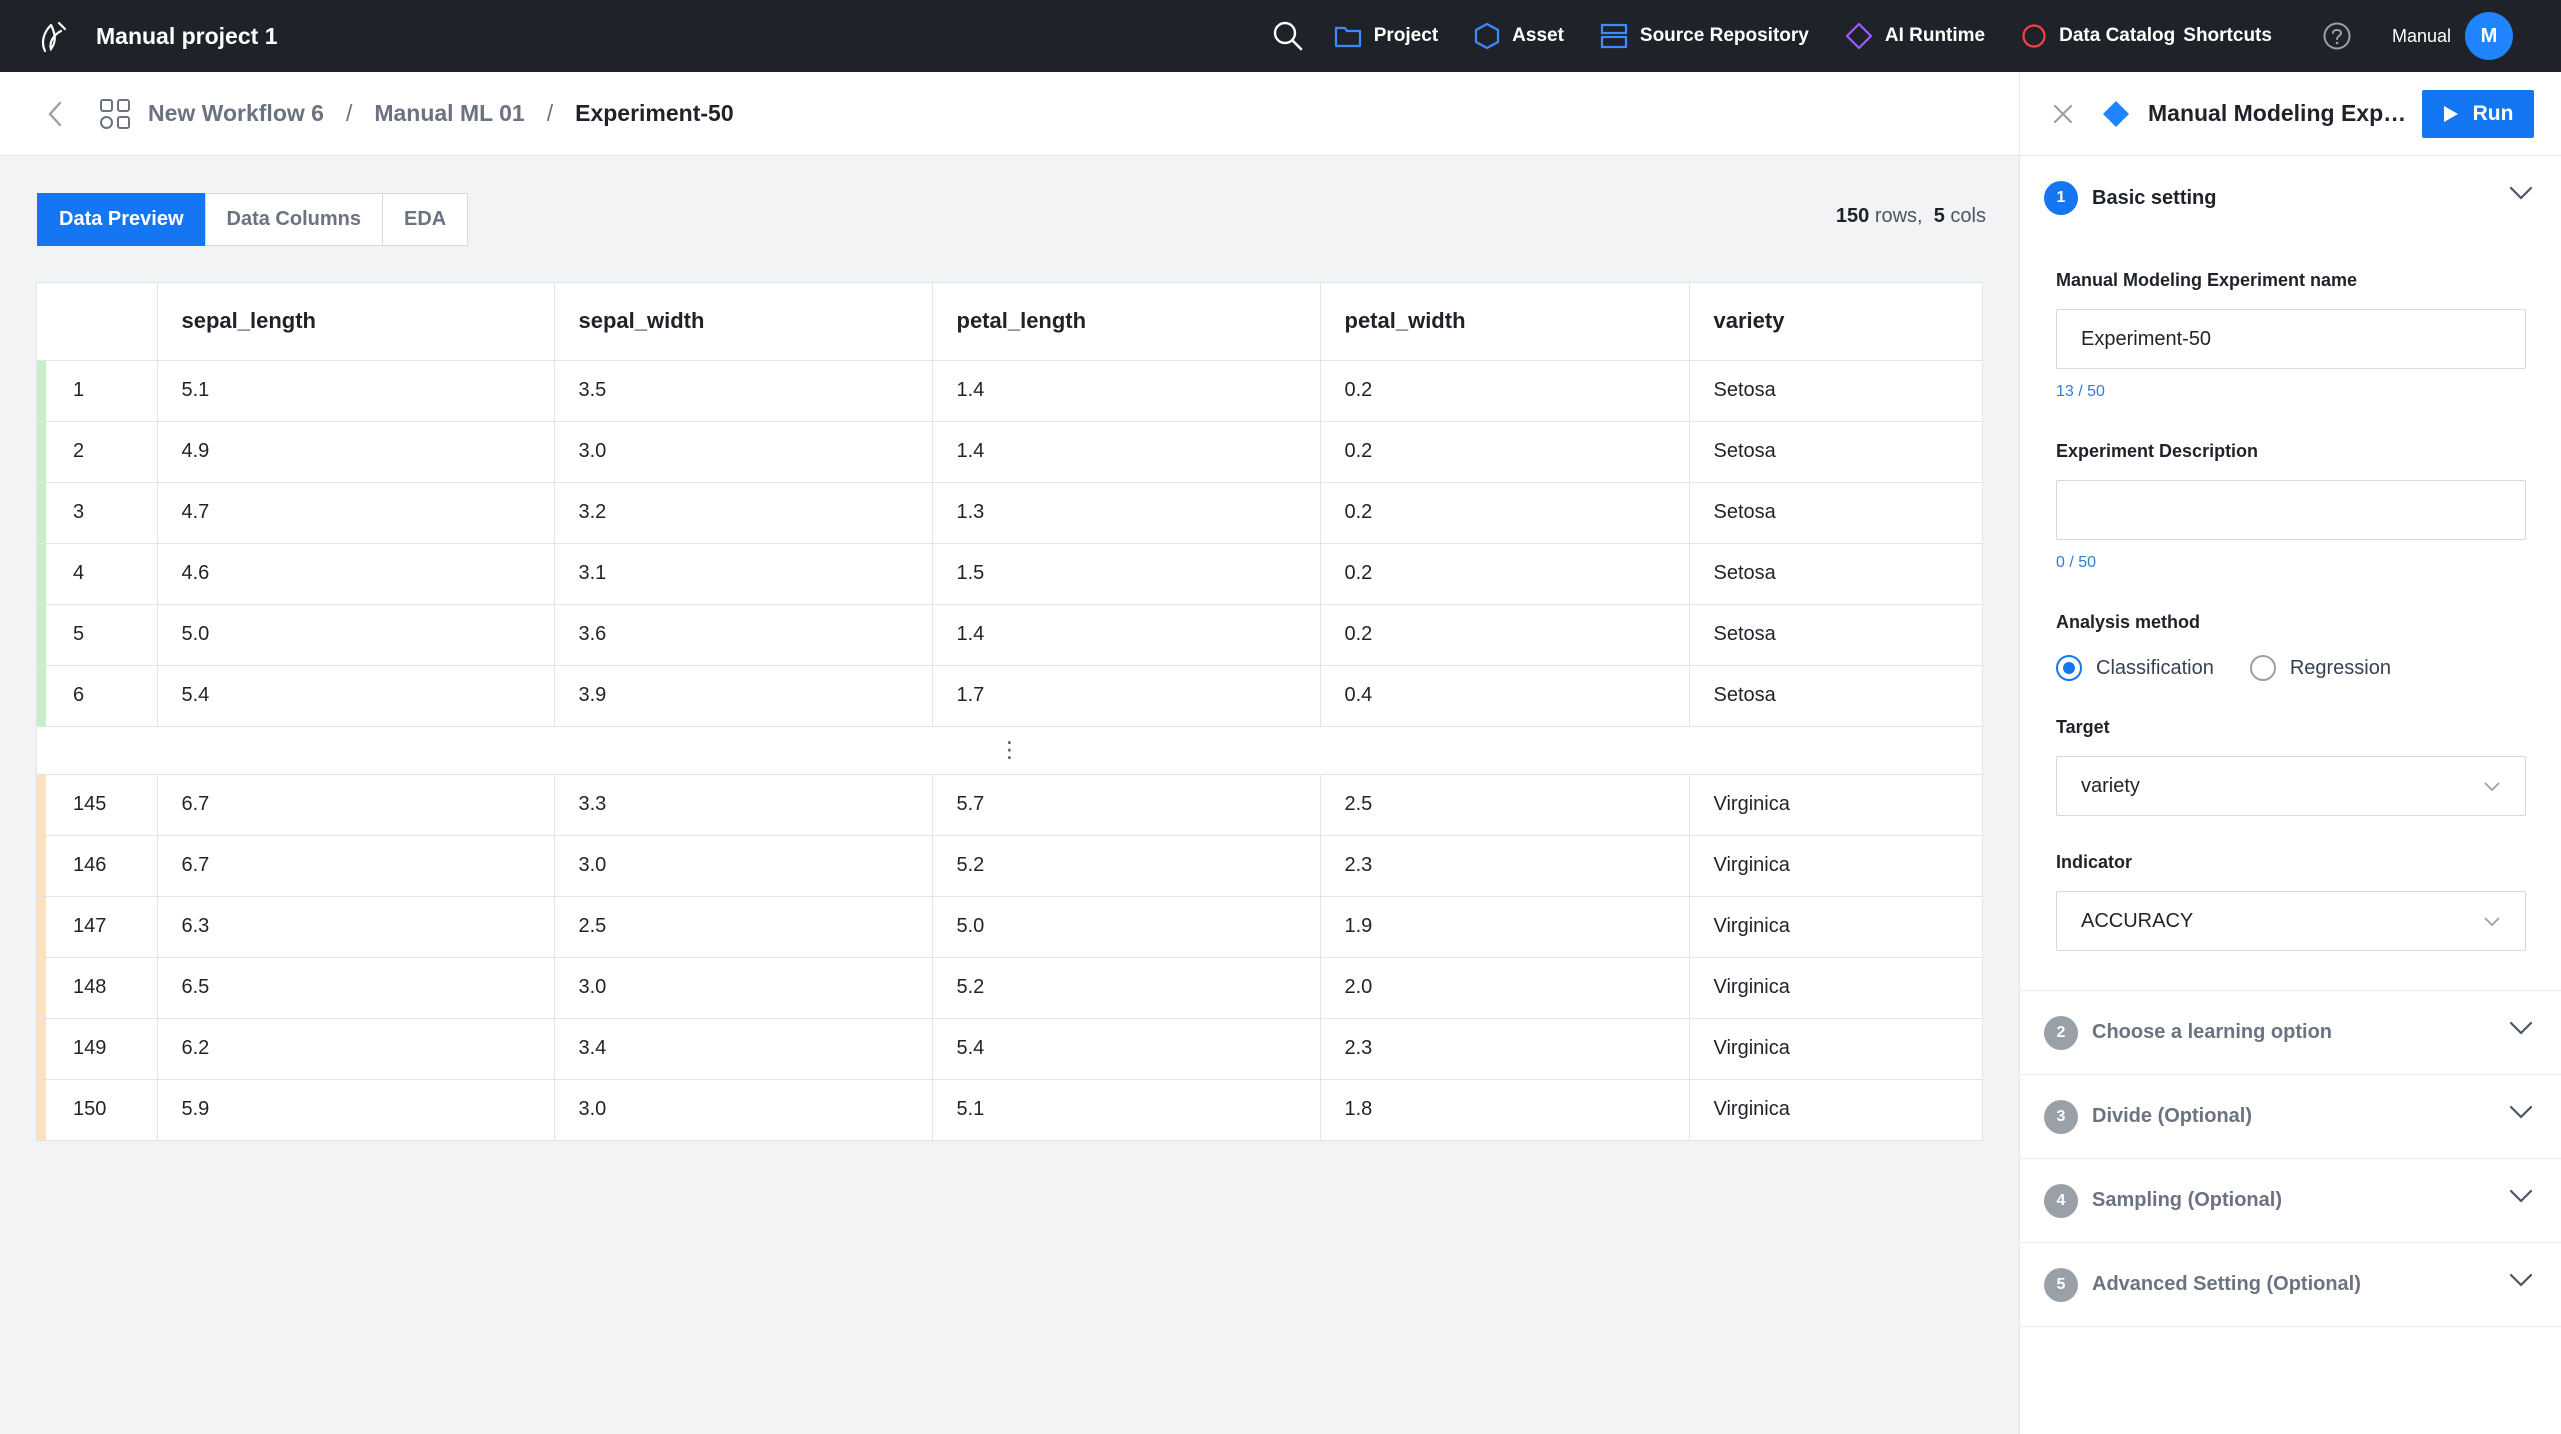 The image size is (2561, 1434). What do you see at coordinates (1704, 36) in the screenshot?
I see `nav-source-repository: Source Repository` at bounding box center [1704, 36].